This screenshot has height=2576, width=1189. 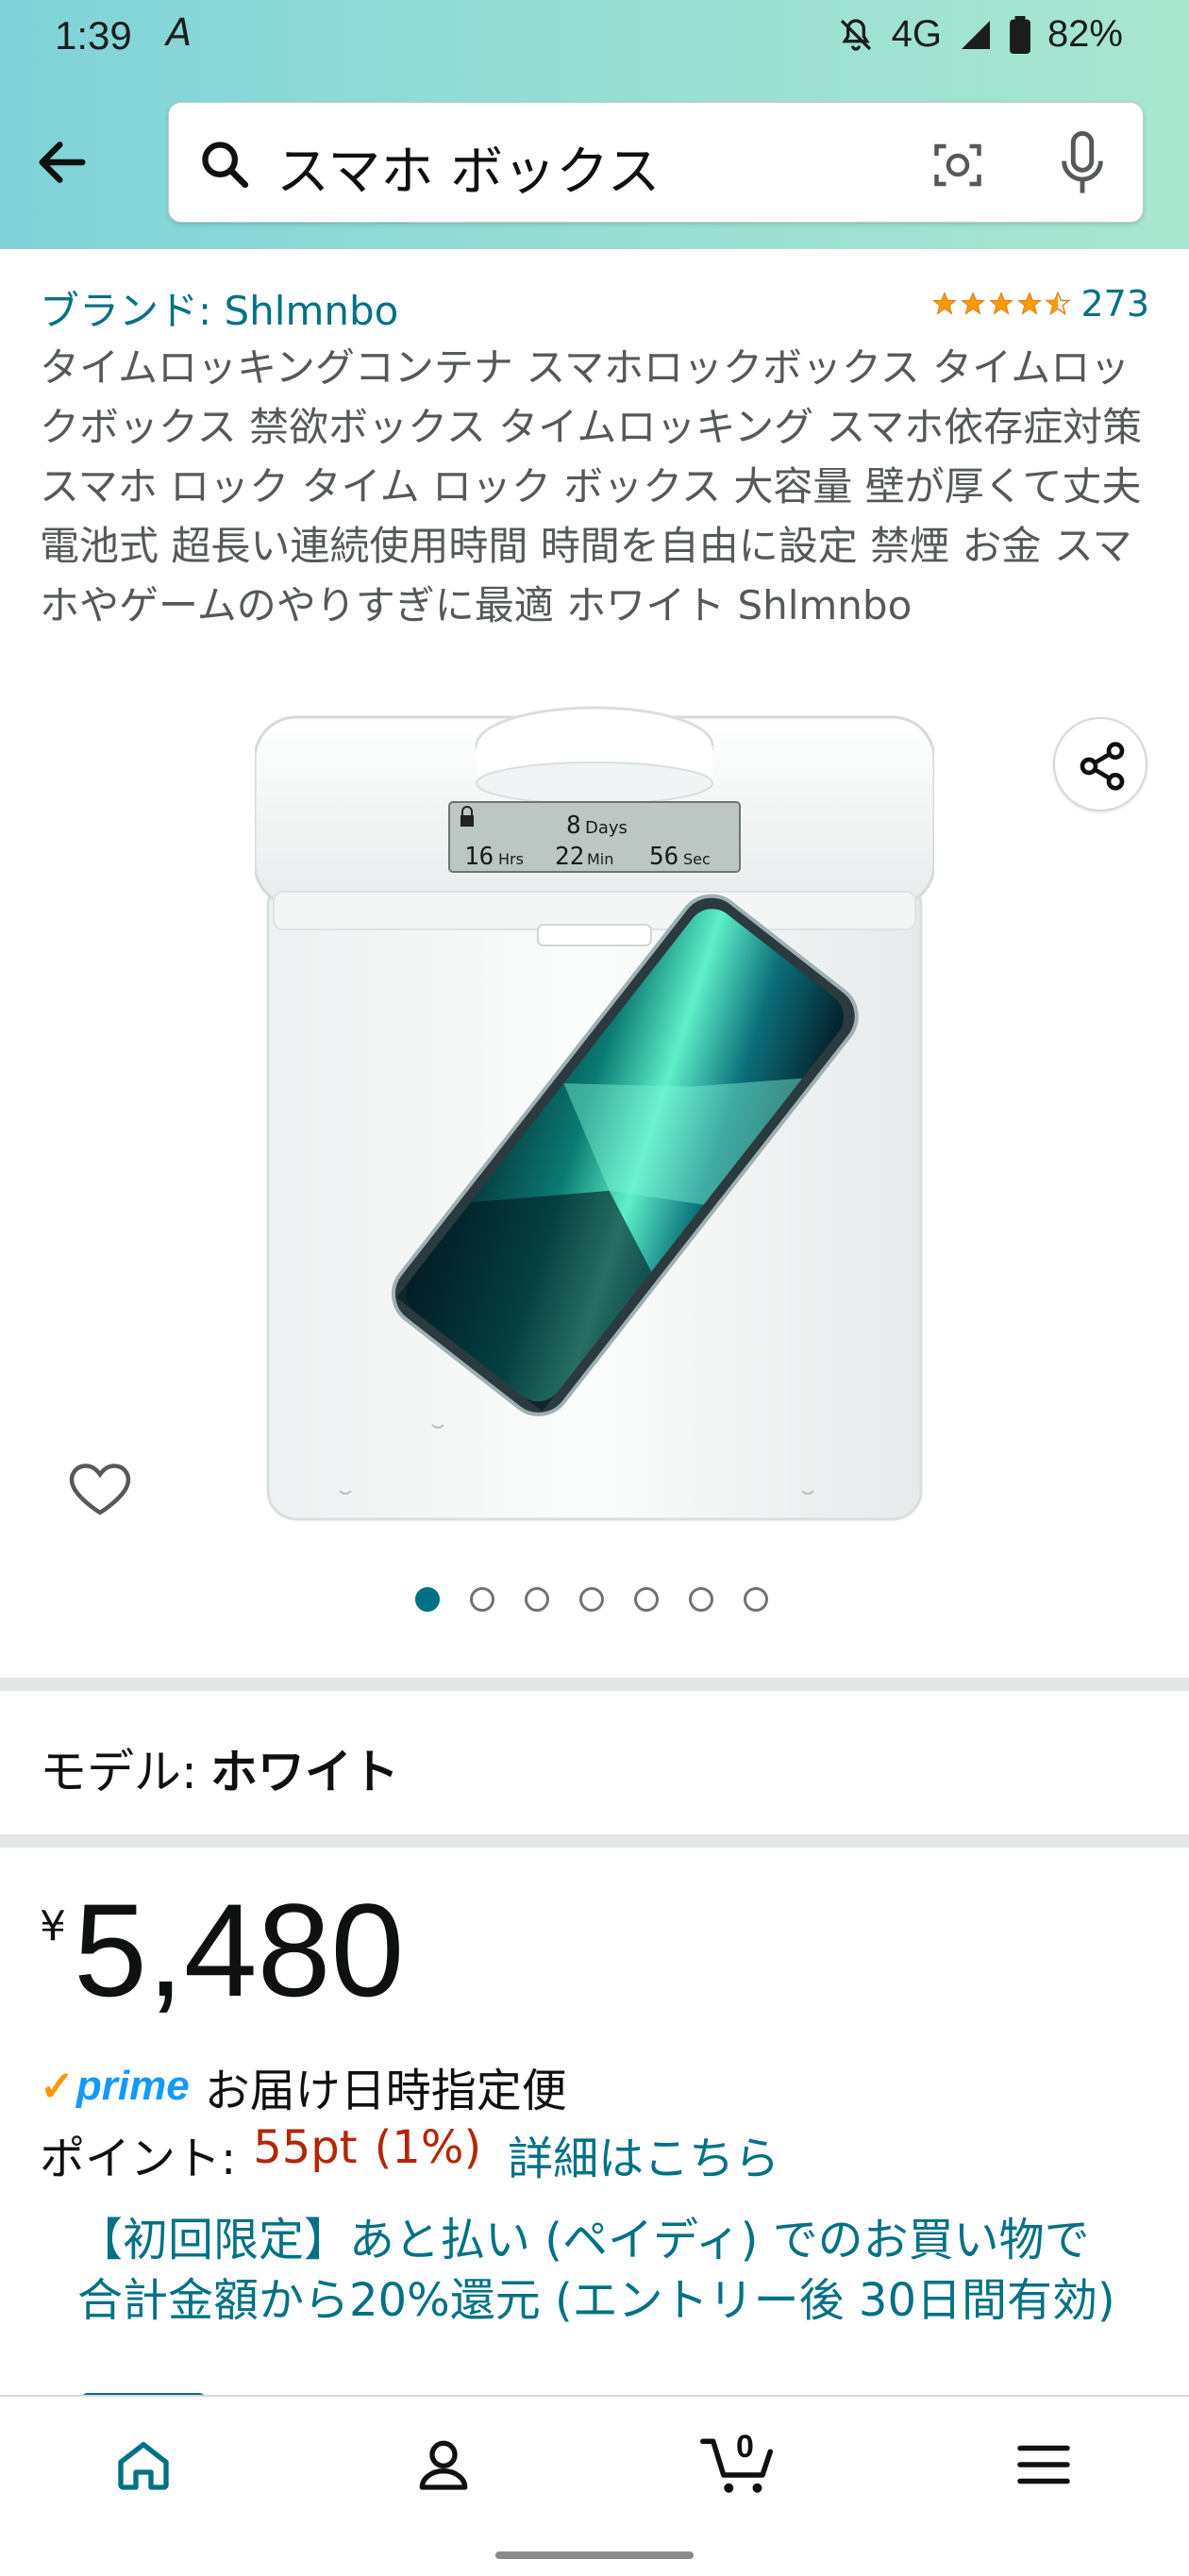 I want to click on nav-cart: 0, so click(x=742, y=2464).